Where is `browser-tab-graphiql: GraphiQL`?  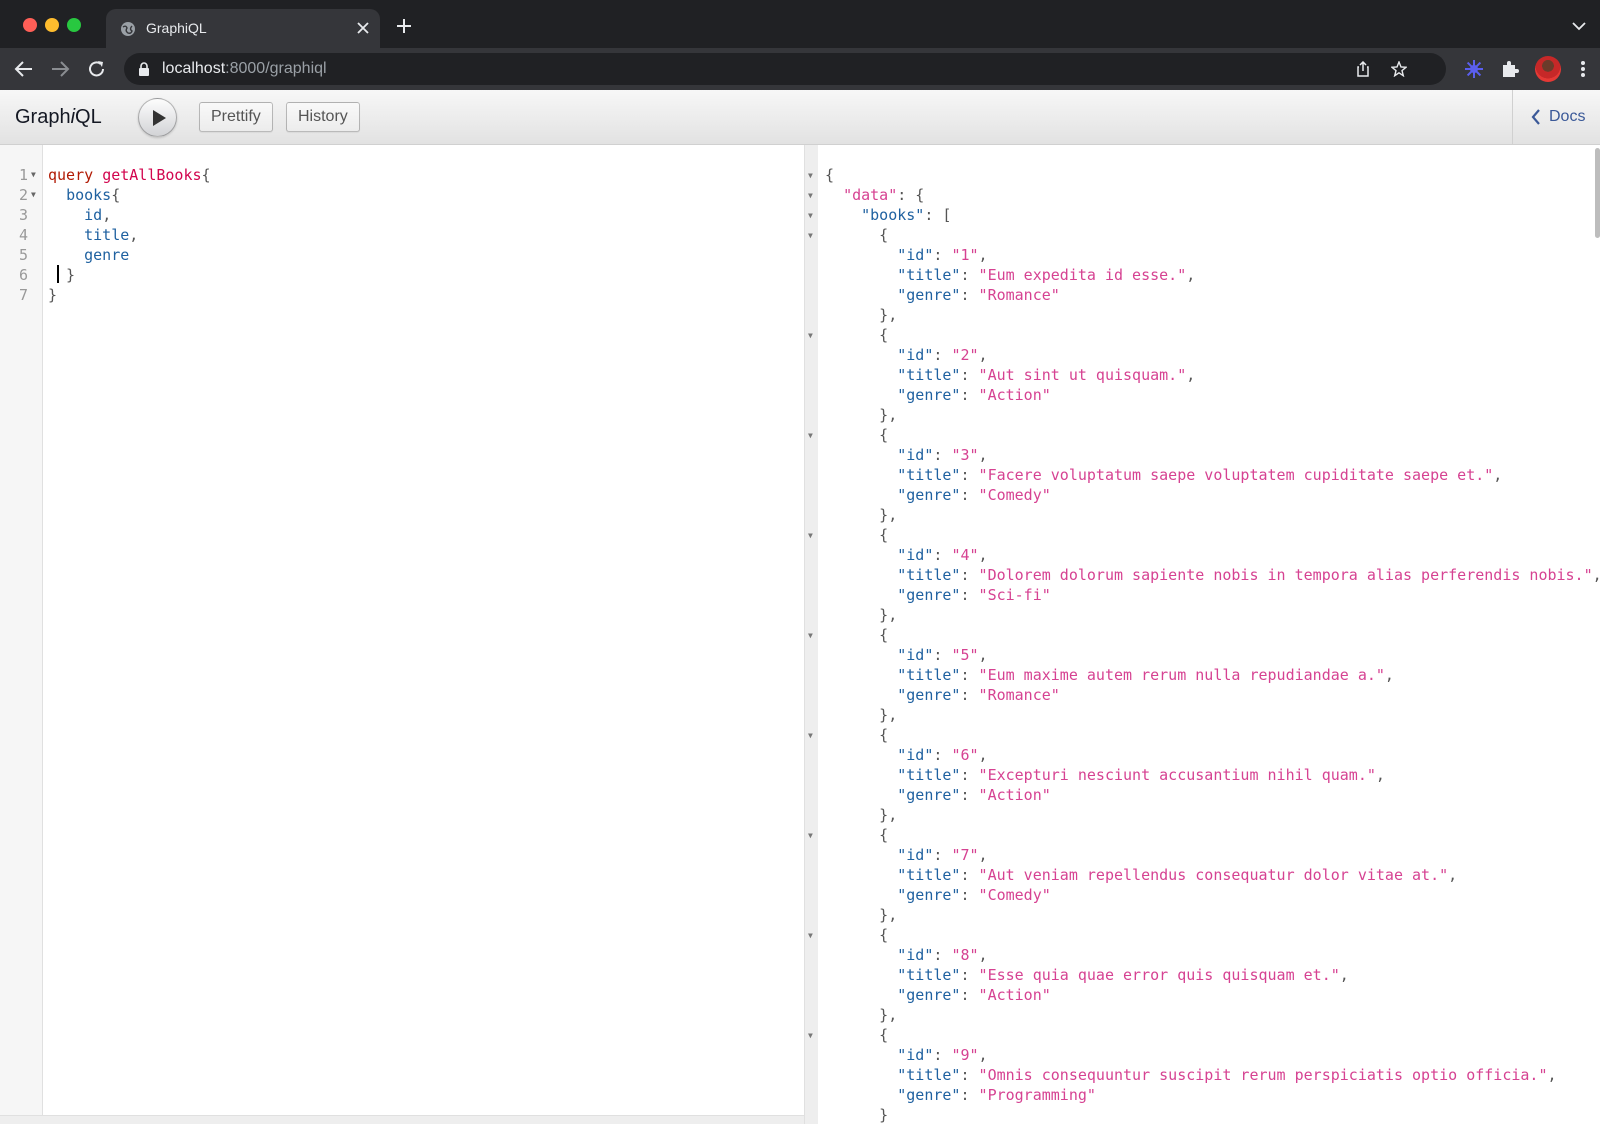 browser-tab-graphiql: GraphiQL is located at coordinates (243, 28).